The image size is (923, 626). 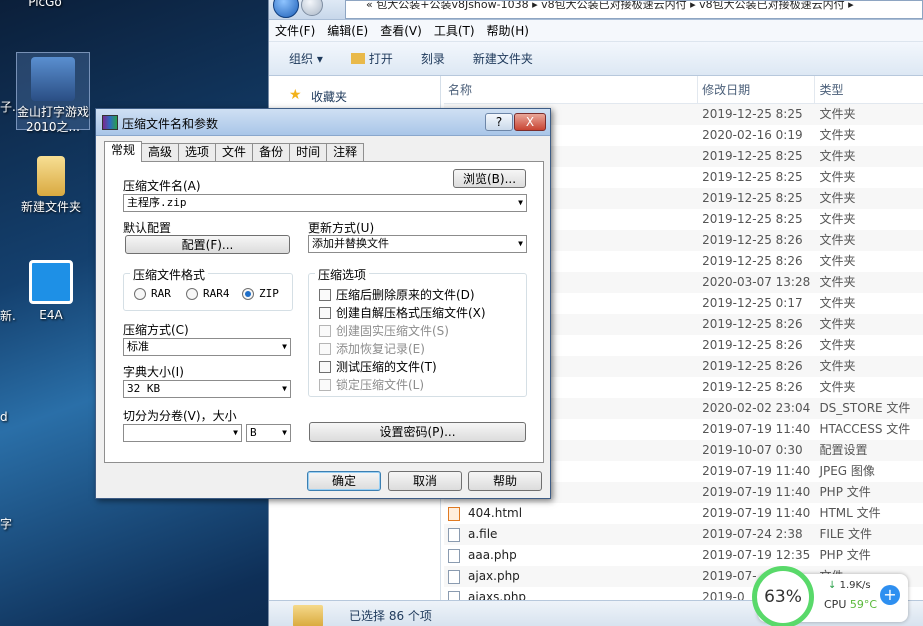 I want to click on profile-label: 默认配置, so click(x=147, y=228).